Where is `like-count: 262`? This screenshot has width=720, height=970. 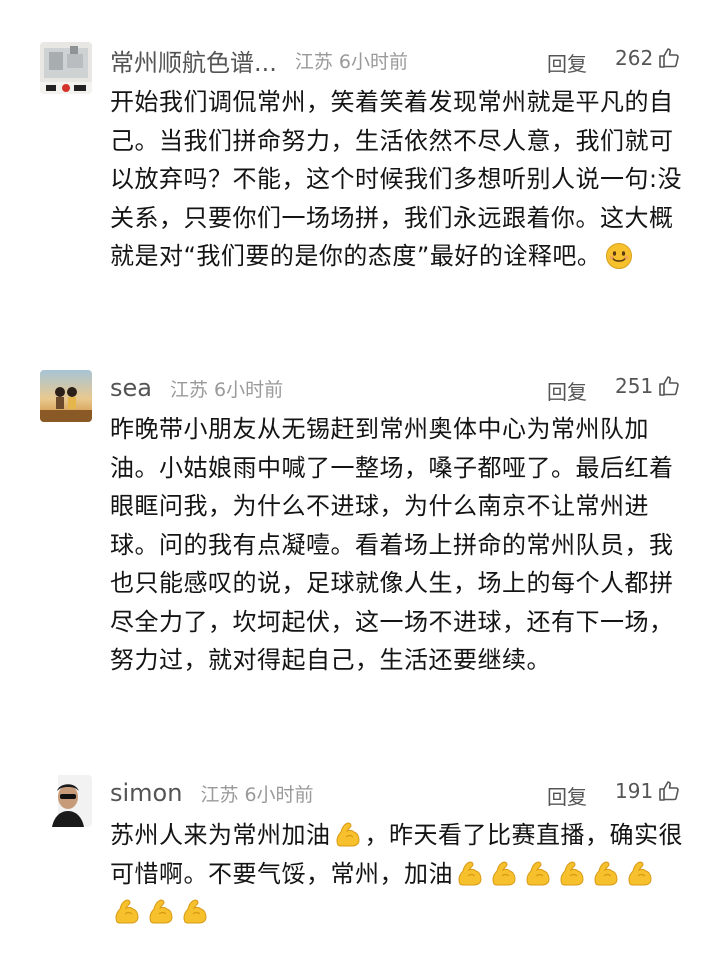
like-count: 262 is located at coordinates (634, 58).